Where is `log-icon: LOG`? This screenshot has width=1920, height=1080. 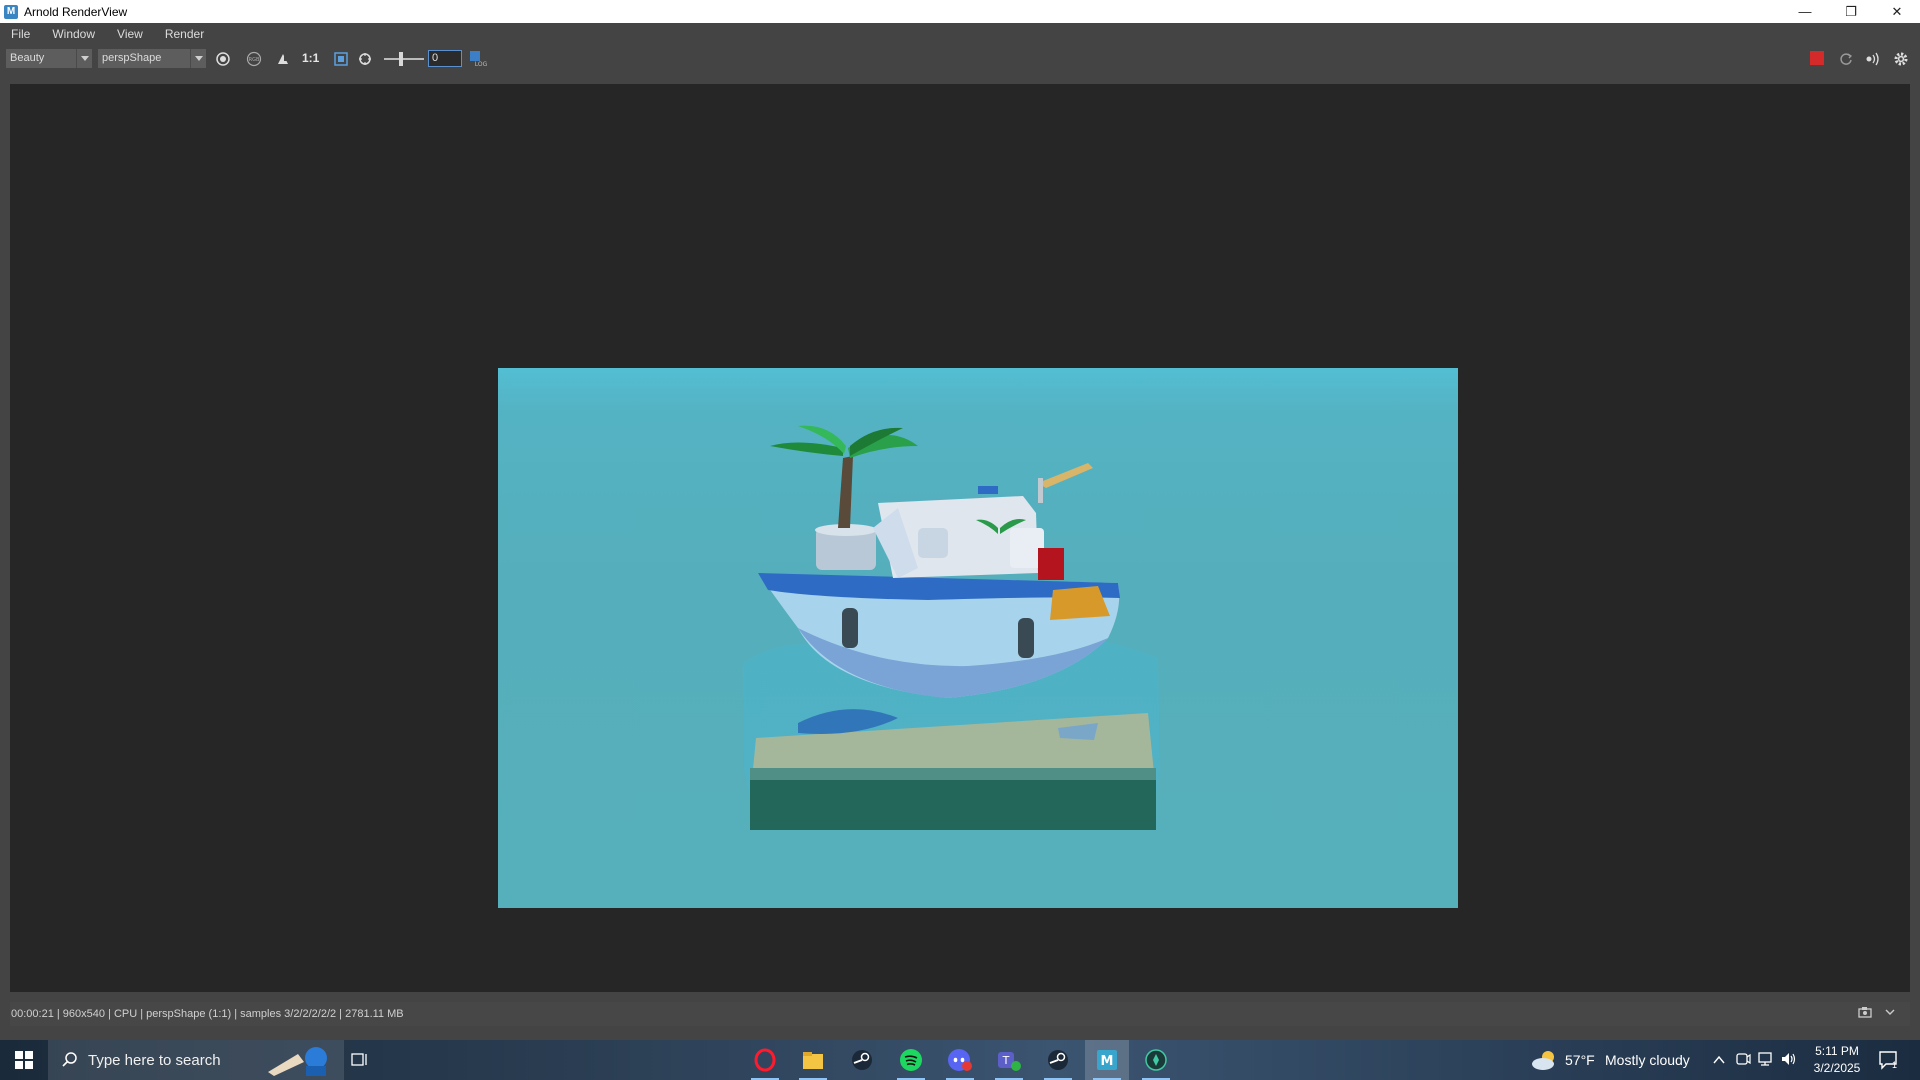 log-icon: LOG is located at coordinates (478, 59).